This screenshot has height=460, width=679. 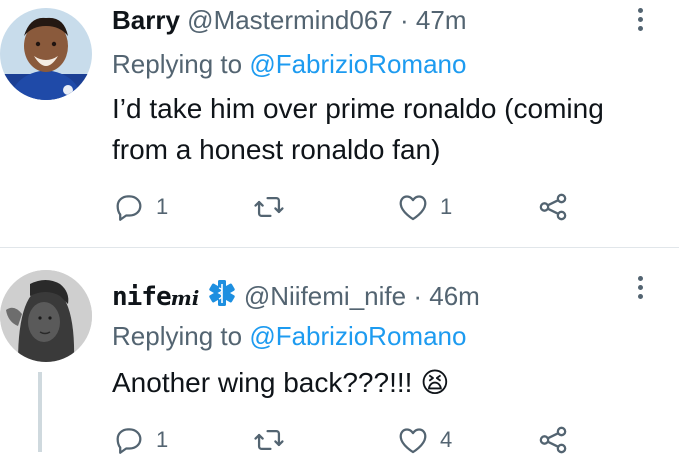 I want to click on timestamp: 47m, so click(x=441, y=20).